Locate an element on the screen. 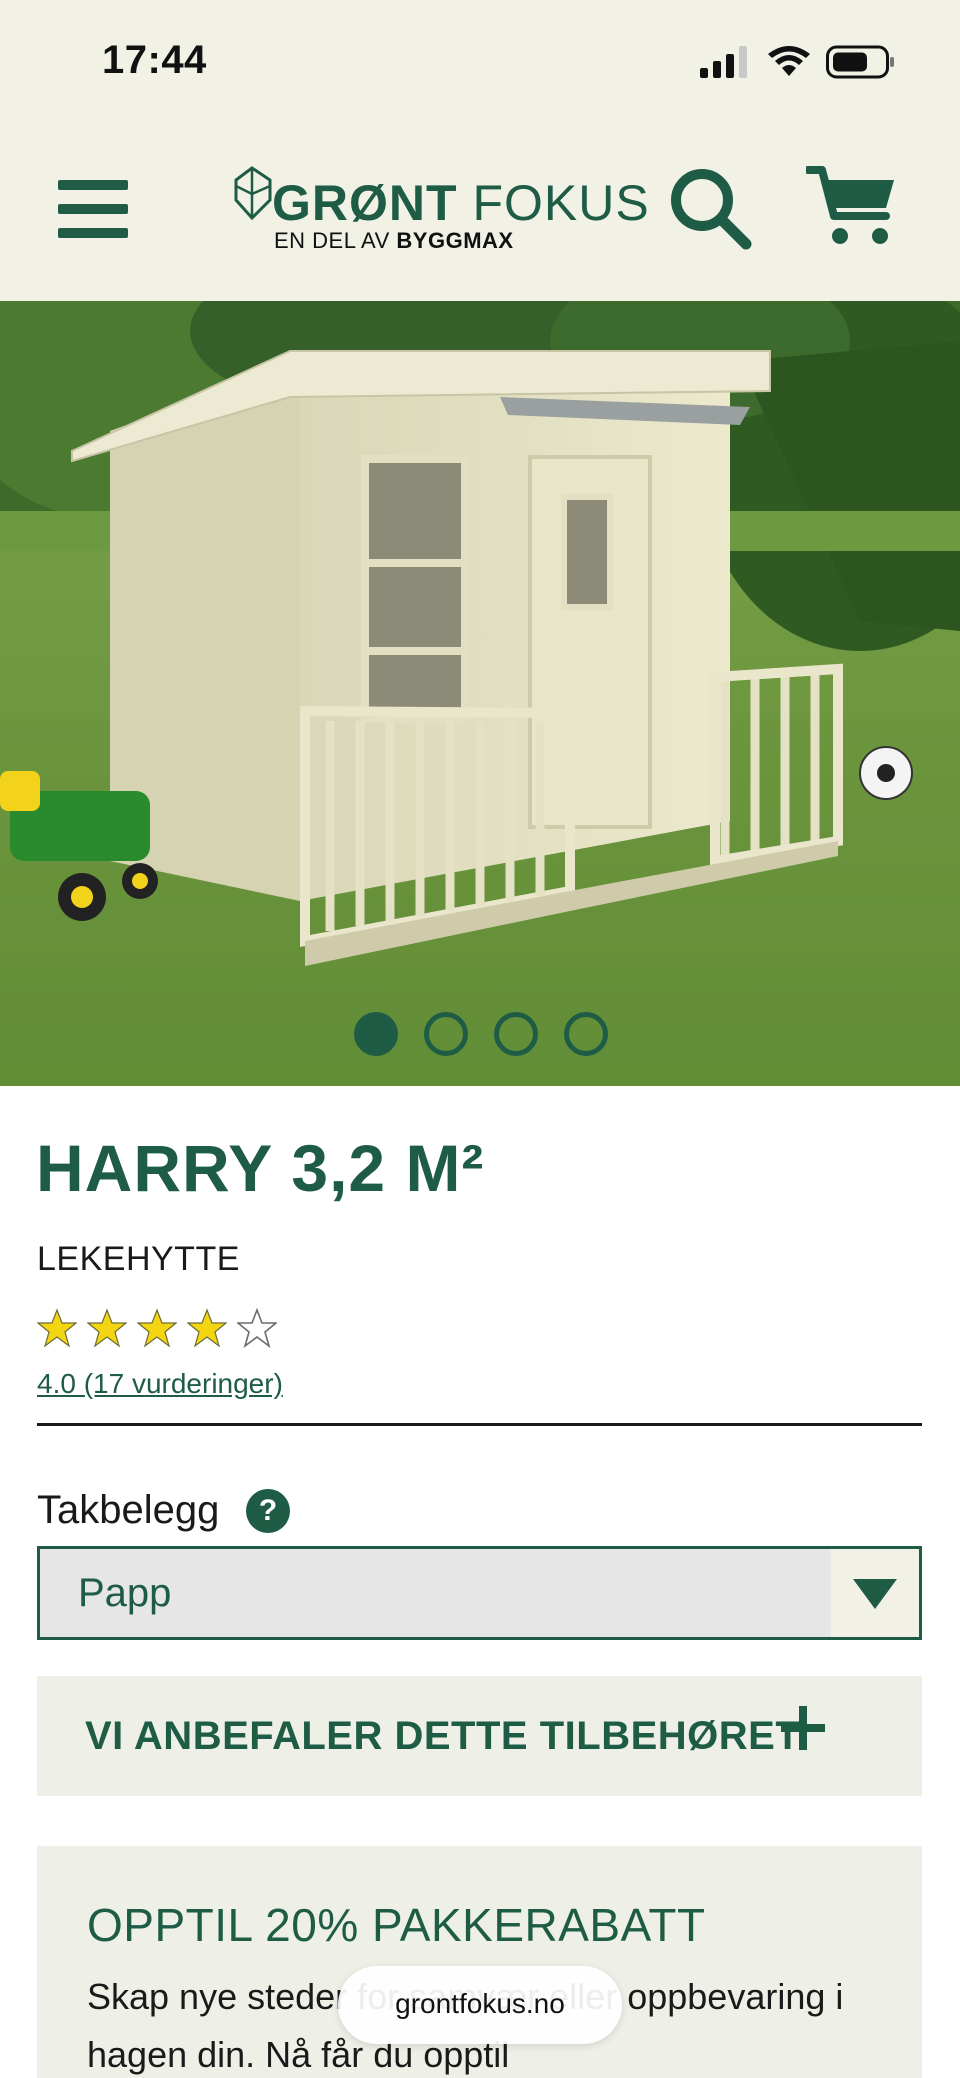 The width and height of the screenshot is (960, 2078). rating-stars is located at coordinates (157, 1328).